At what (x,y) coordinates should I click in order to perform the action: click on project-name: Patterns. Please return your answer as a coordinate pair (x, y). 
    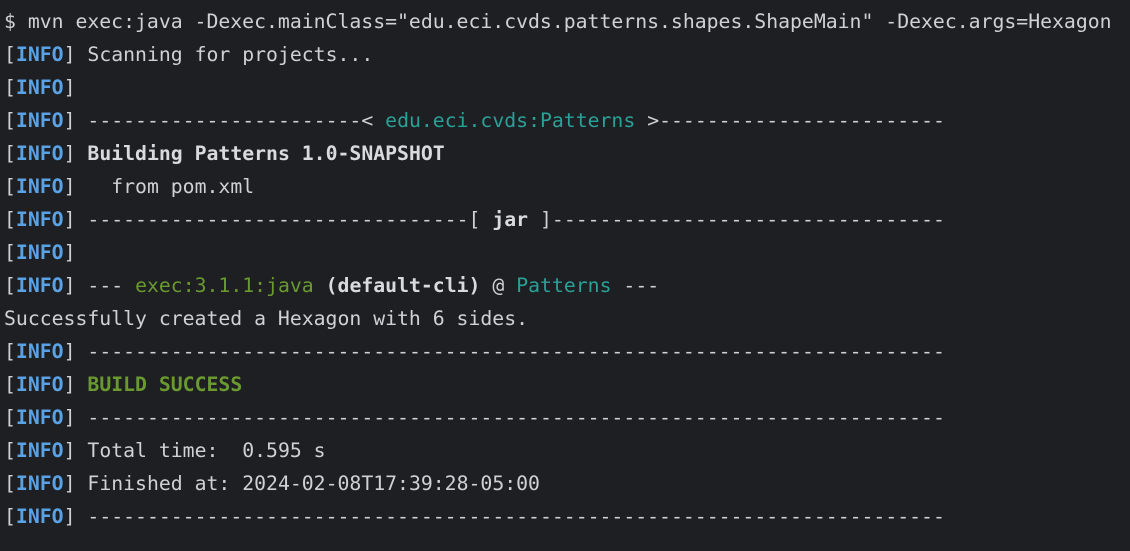
    Looking at the image, I should click on (564, 285).